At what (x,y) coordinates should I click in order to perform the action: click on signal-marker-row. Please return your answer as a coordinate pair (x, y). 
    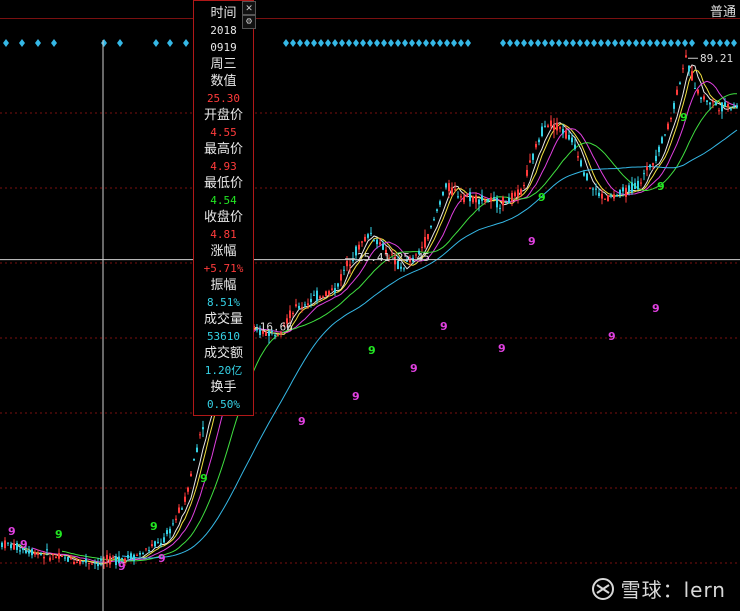
    Looking at the image, I should click on (370, 43).